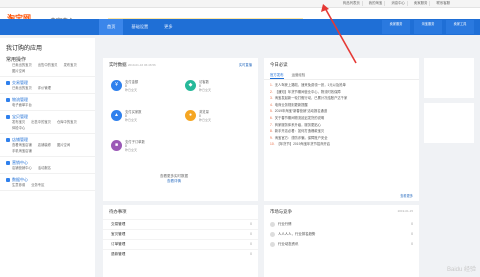 The width and height of the screenshot is (480, 277). What do you see at coordinates (111, 27) in the screenshot?
I see `tab-home: 首页` at bounding box center [111, 27].